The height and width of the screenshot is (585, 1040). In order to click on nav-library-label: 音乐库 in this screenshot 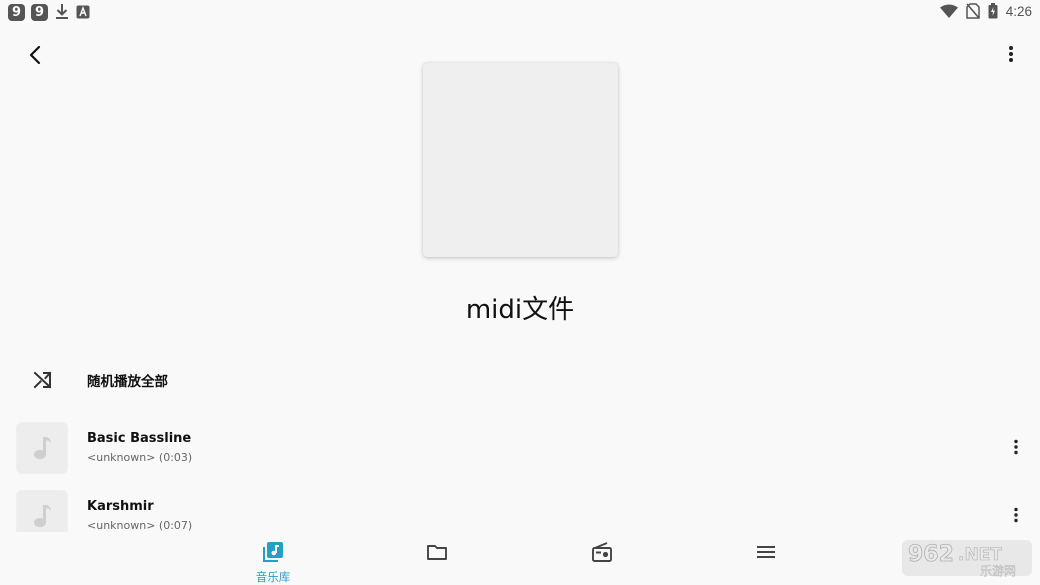, I will do `click(273, 577)`.